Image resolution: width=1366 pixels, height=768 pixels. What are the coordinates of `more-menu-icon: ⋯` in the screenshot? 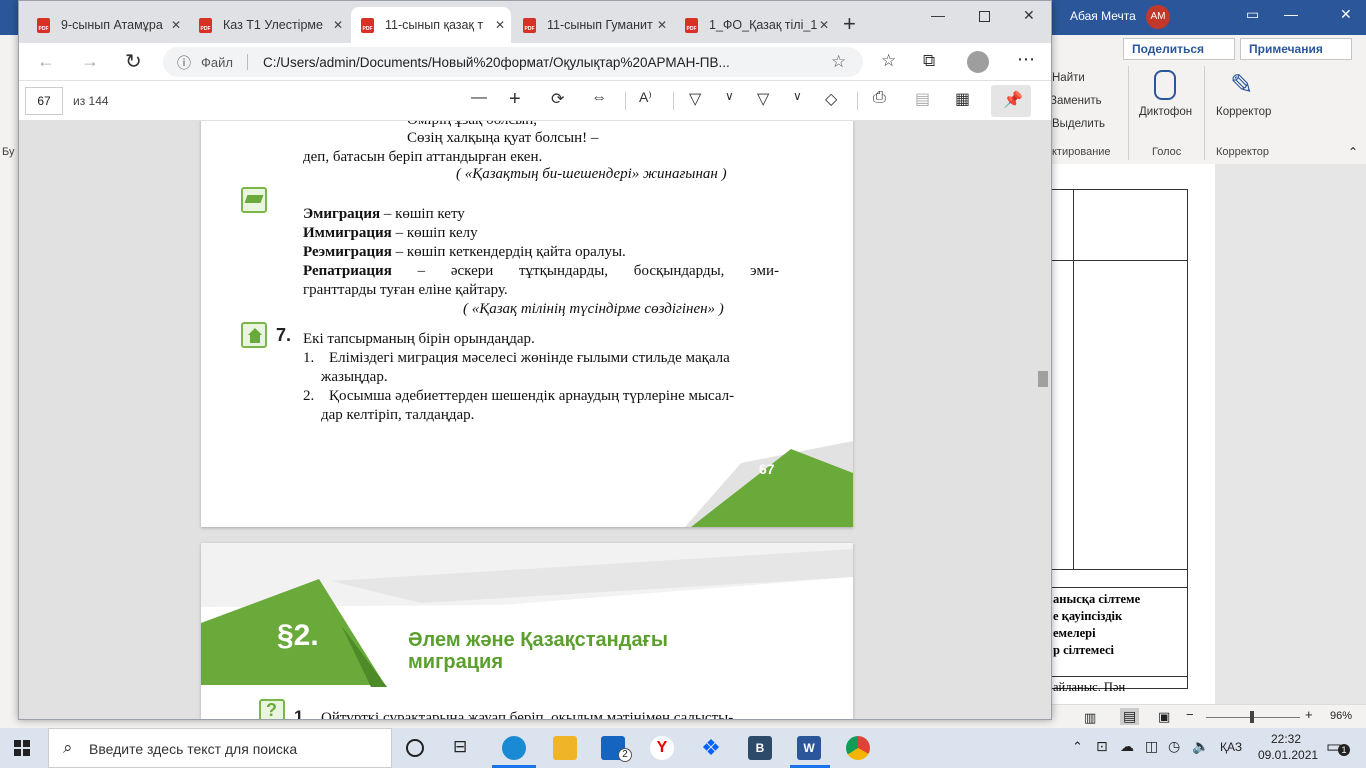 It's located at (1026, 59).